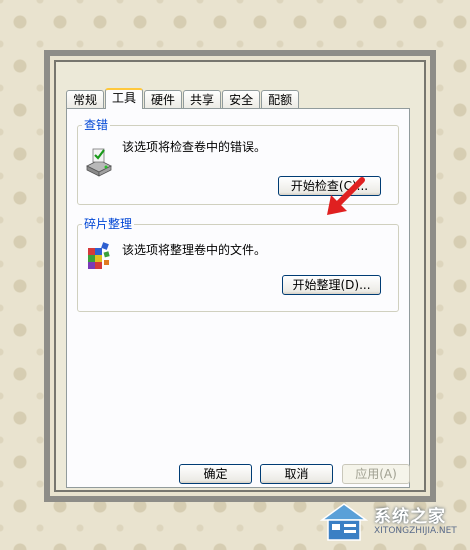  What do you see at coordinates (99, 162) in the screenshot?
I see `disk-check-icon` at bounding box center [99, 162].